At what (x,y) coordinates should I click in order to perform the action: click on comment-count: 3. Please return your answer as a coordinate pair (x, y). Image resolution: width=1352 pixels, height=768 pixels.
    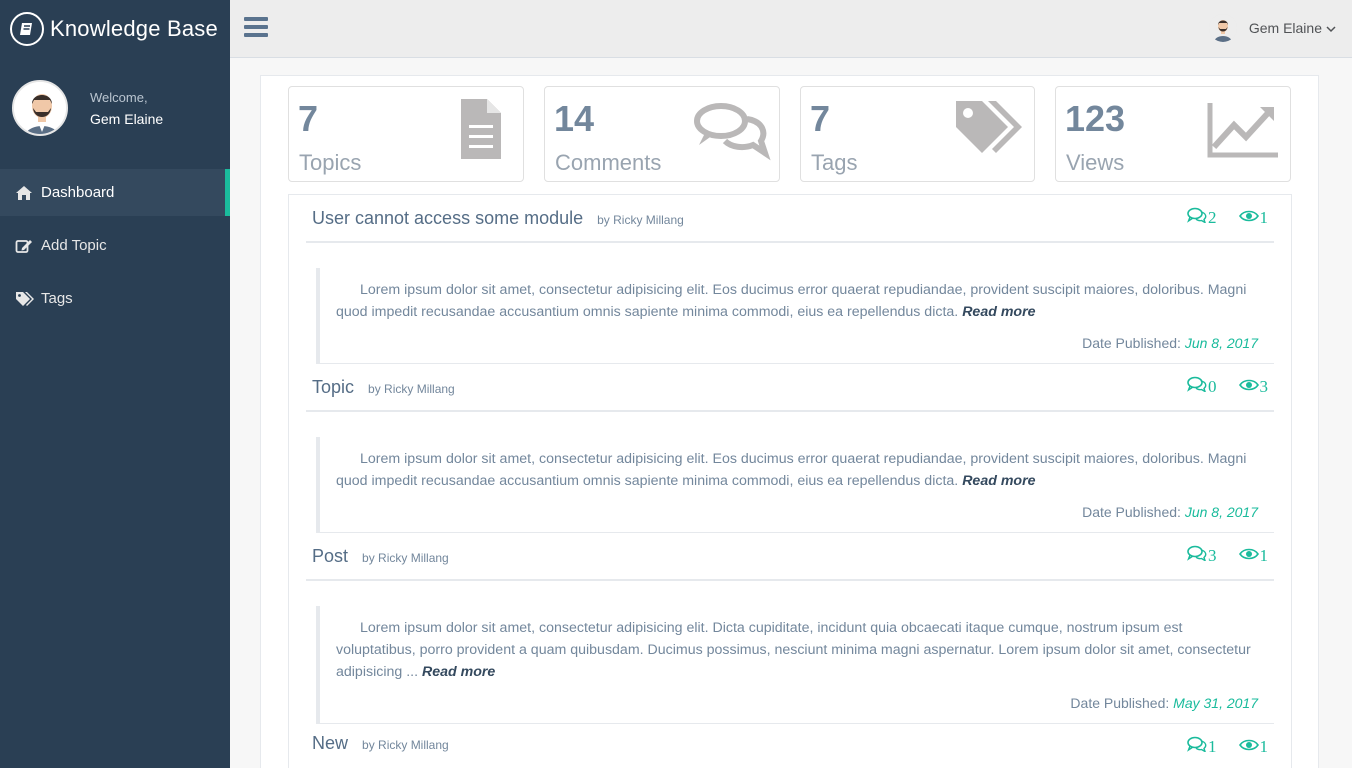
    Looking at the image, I should click on (1202, 555).